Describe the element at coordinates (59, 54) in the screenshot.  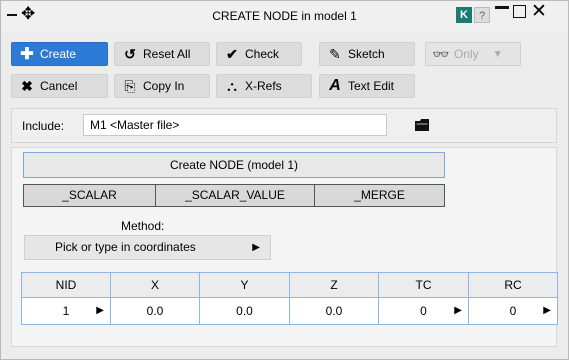
I see `create-button: ✚ Create` at that location.